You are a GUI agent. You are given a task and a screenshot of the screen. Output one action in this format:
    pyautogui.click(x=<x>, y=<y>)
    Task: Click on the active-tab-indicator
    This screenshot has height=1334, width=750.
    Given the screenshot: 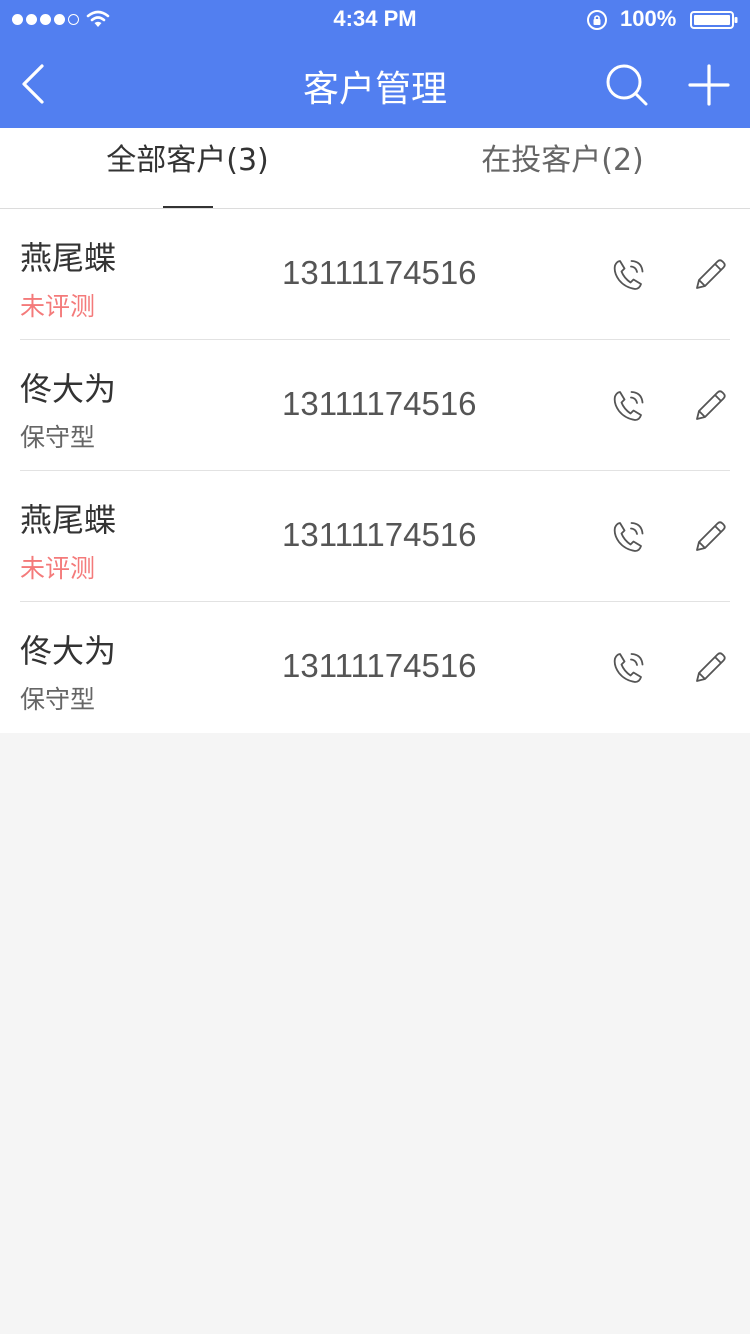 What is the action you would take?
    pyautogui.click(x=188, y=207)
    